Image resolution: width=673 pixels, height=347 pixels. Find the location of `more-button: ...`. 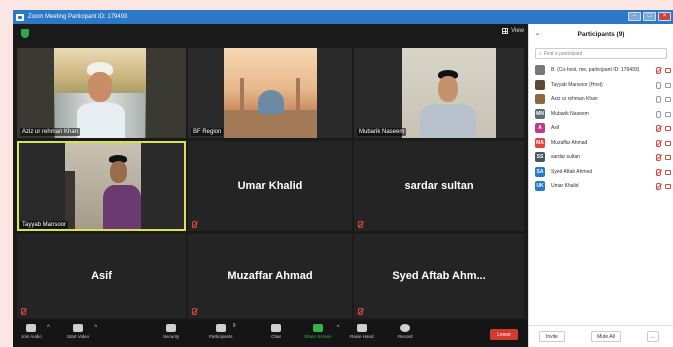

more-button: ... is located at coordinates (653, 336).